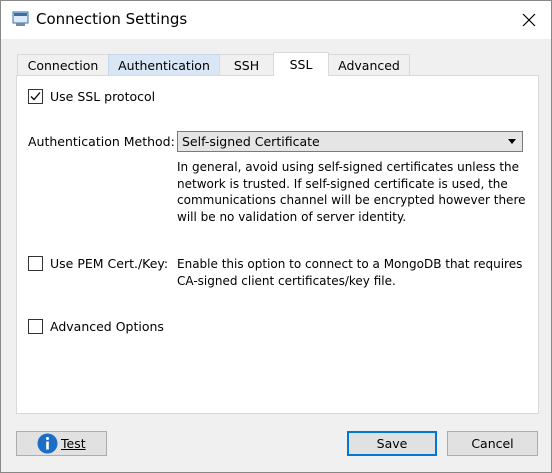 This screenshot has height=473, width=552. What do you see at coordinates (20, 18) in the screenshot?
I see `app-window-icon` at bounding box center [20, 18].